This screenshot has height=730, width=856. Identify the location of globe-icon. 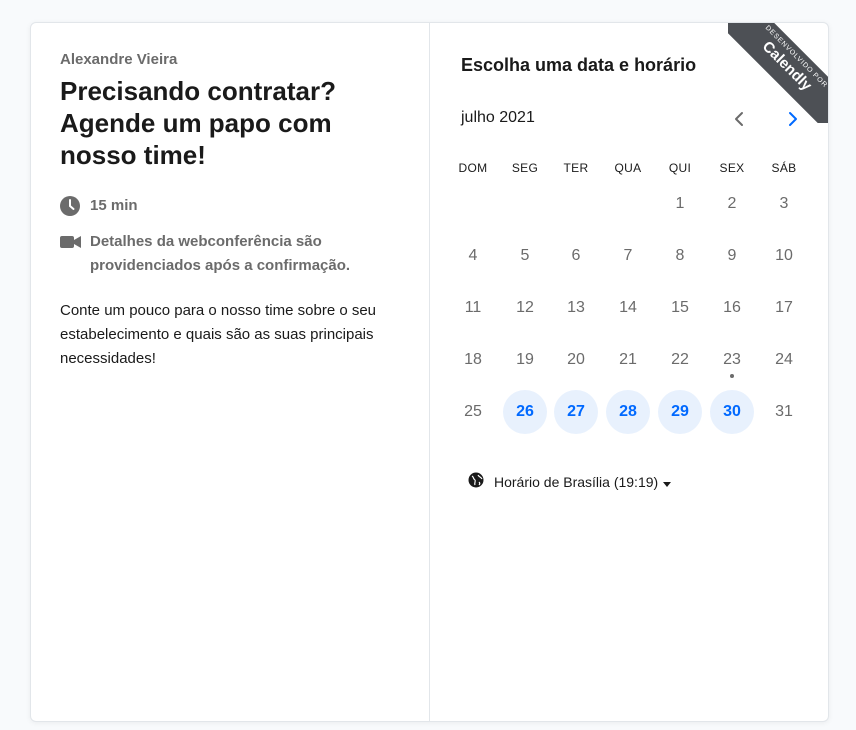
(476, 481).